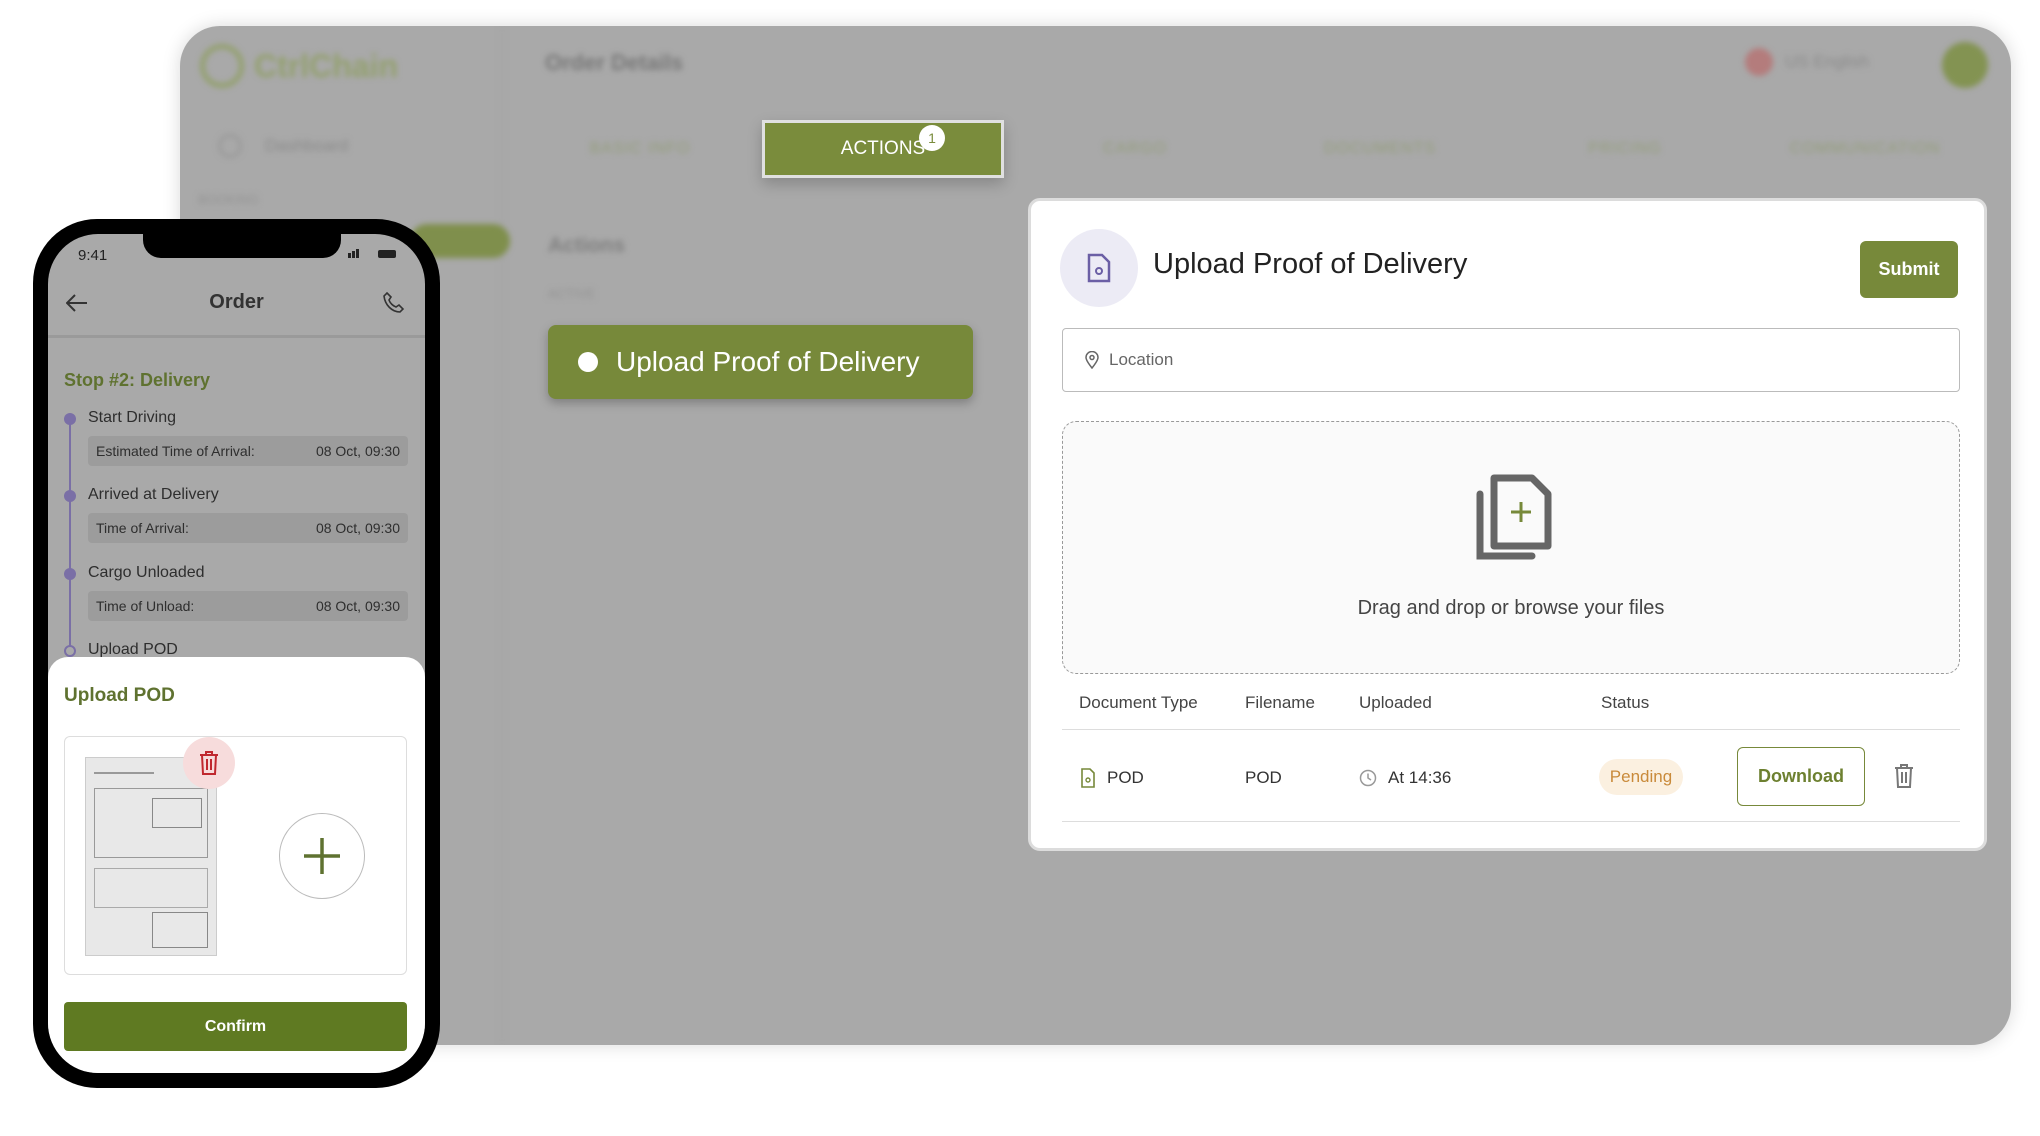 The height and width of the screenshot is (1136, 2040). Describe the element at coordinates (228, 199) in the screenshot. I see `sidebar-section: BOOKING` at that location.